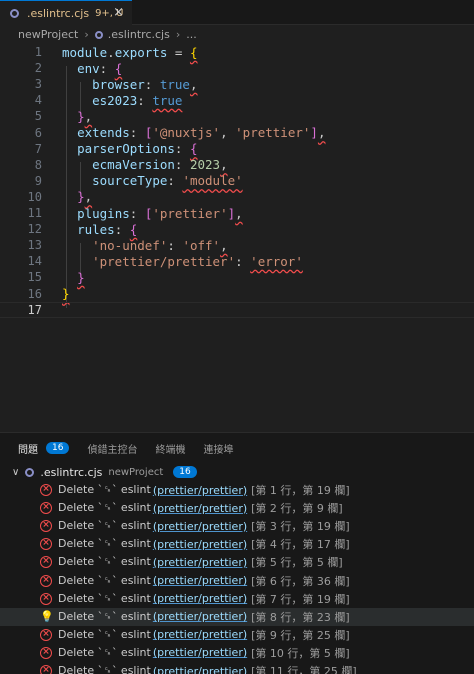 Image resolution: width=474 pixels, height=674 pixels. Describe the element at coordinates (34, 196) in the screenshot. I see `line-number: 10` at that location.